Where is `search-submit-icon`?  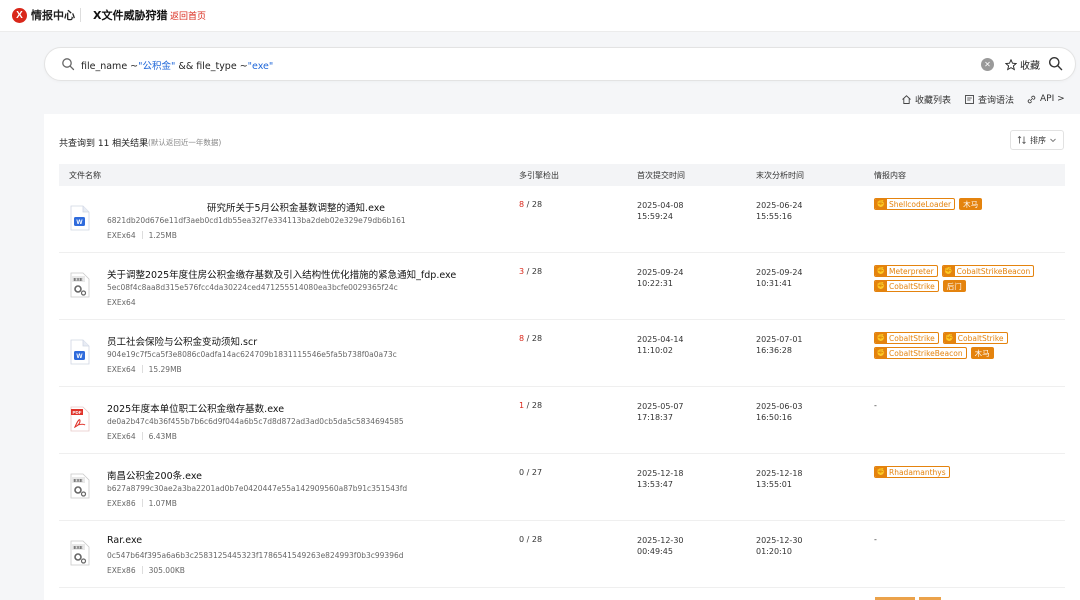 search-submit-icon is located at coordinates (1055, 63).